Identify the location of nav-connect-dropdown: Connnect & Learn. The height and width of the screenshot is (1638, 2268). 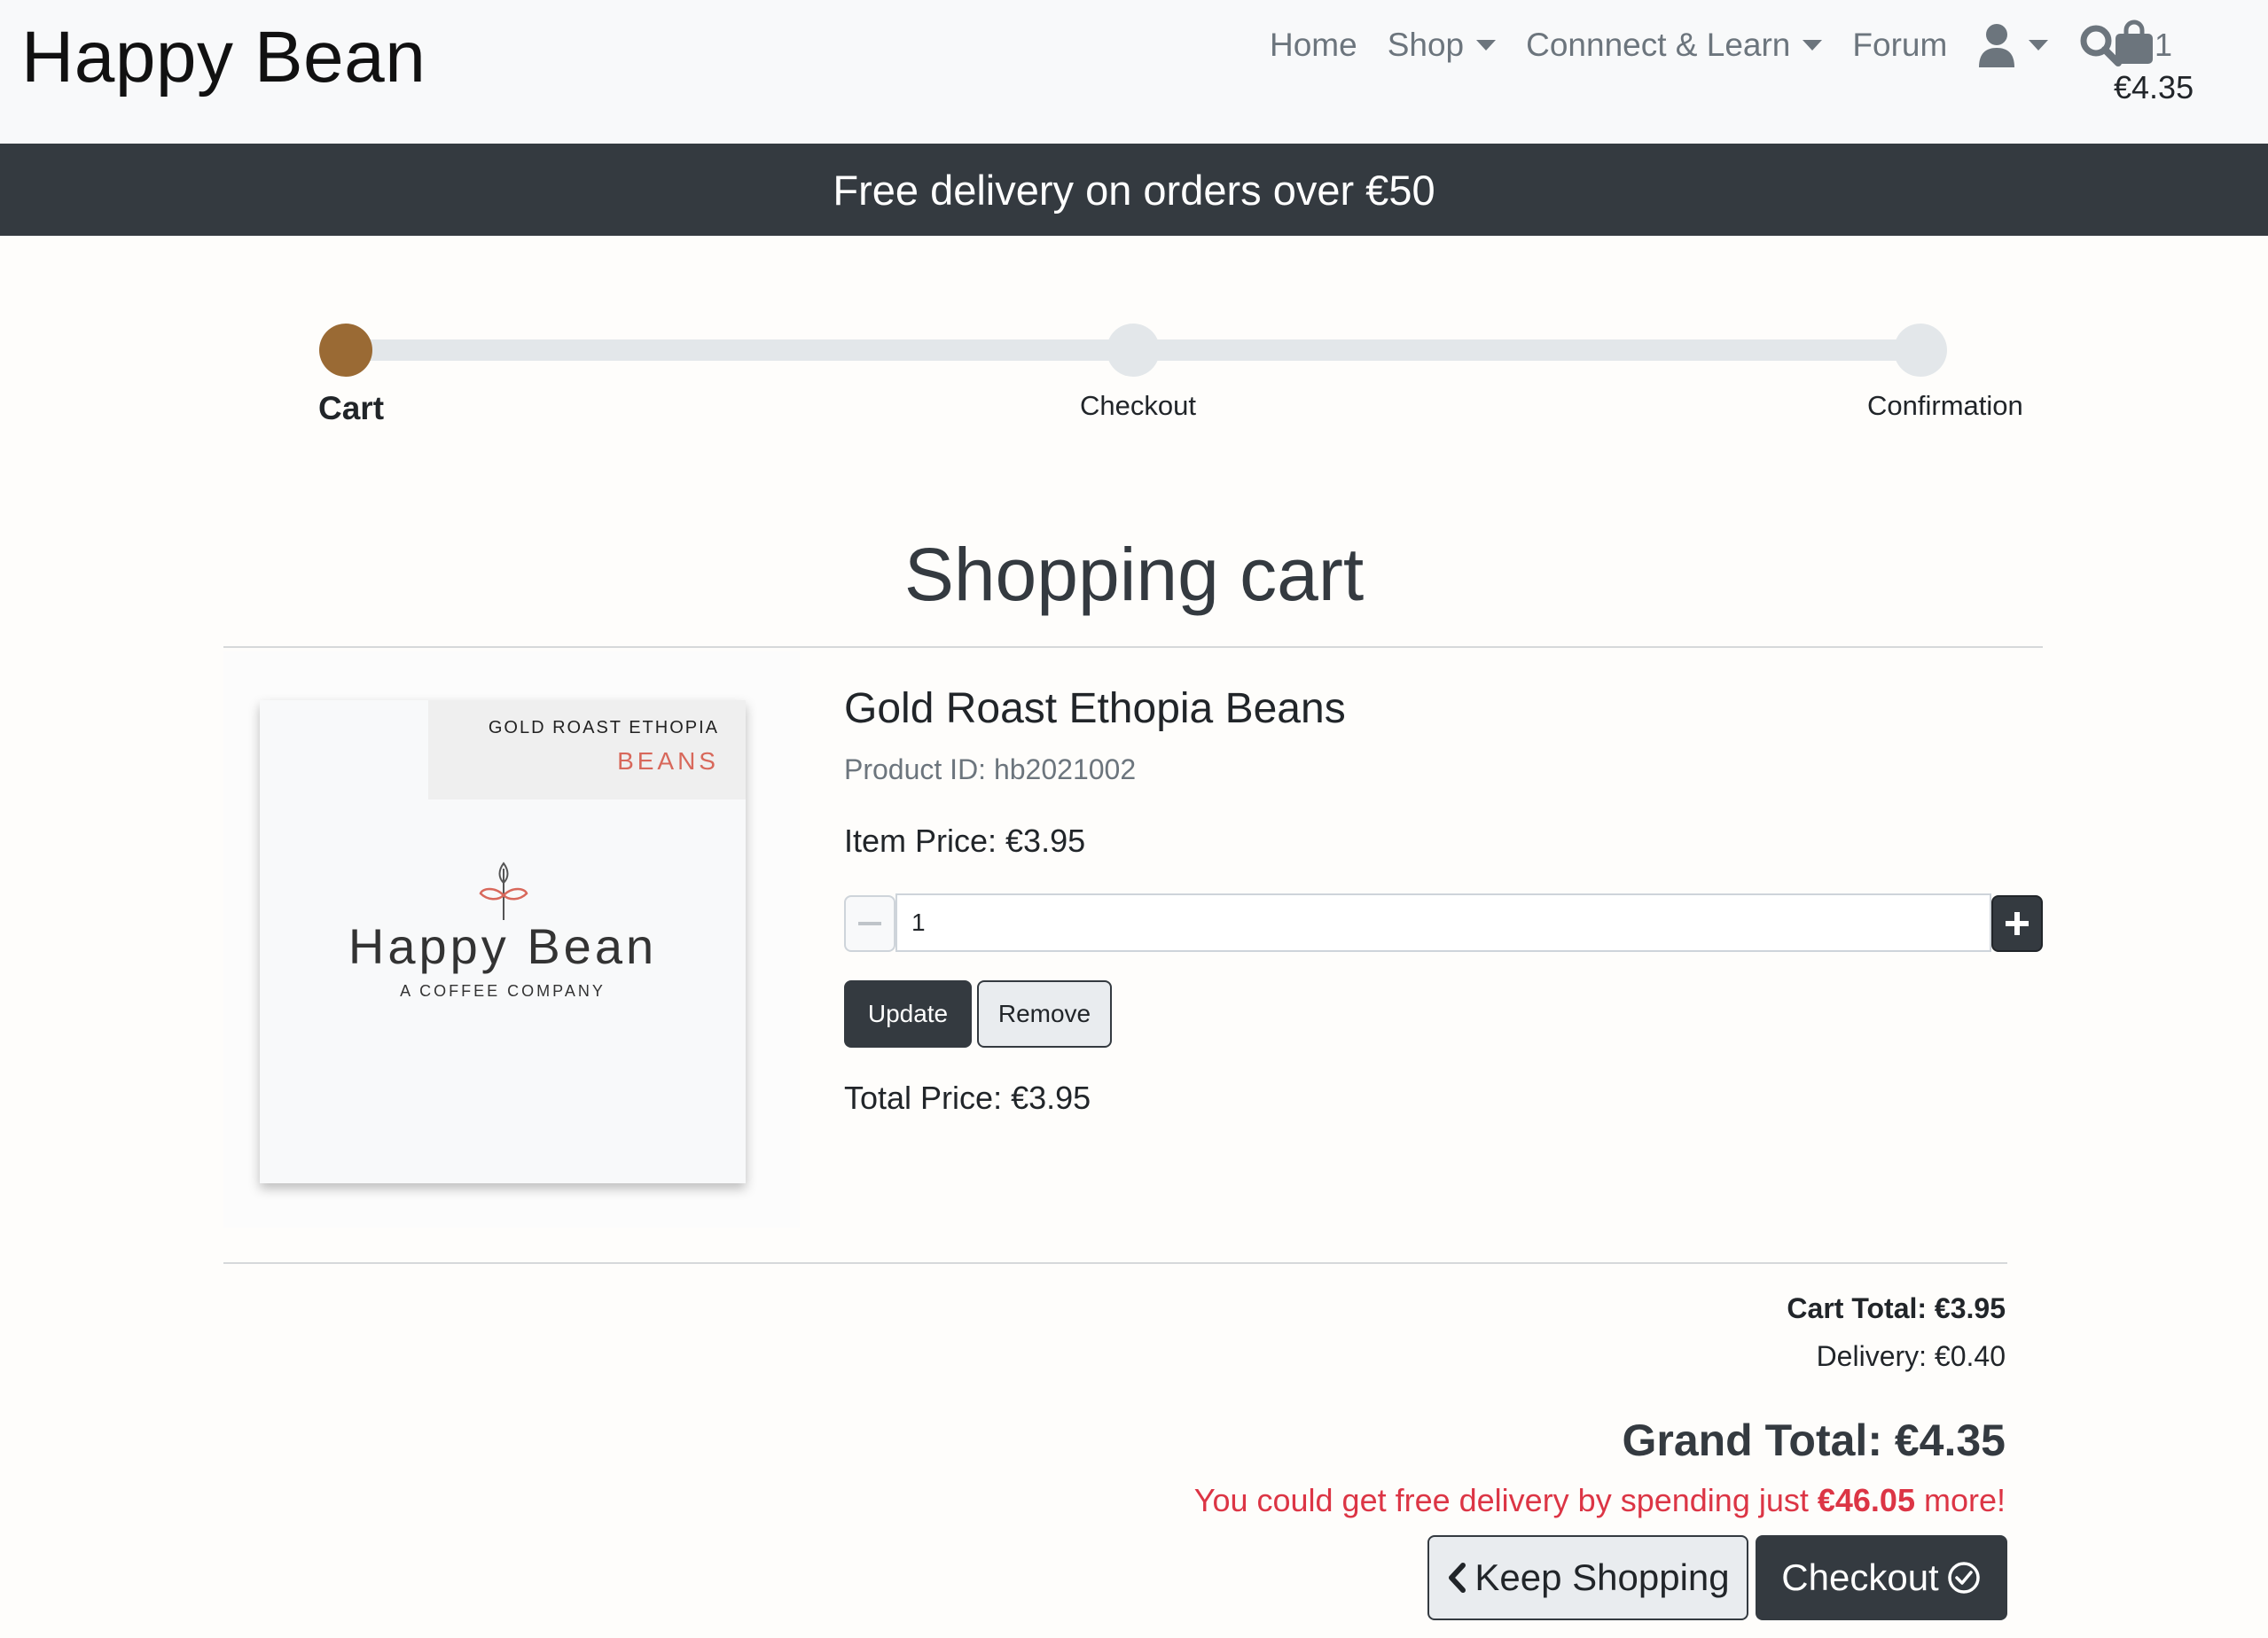
(1674, 45).